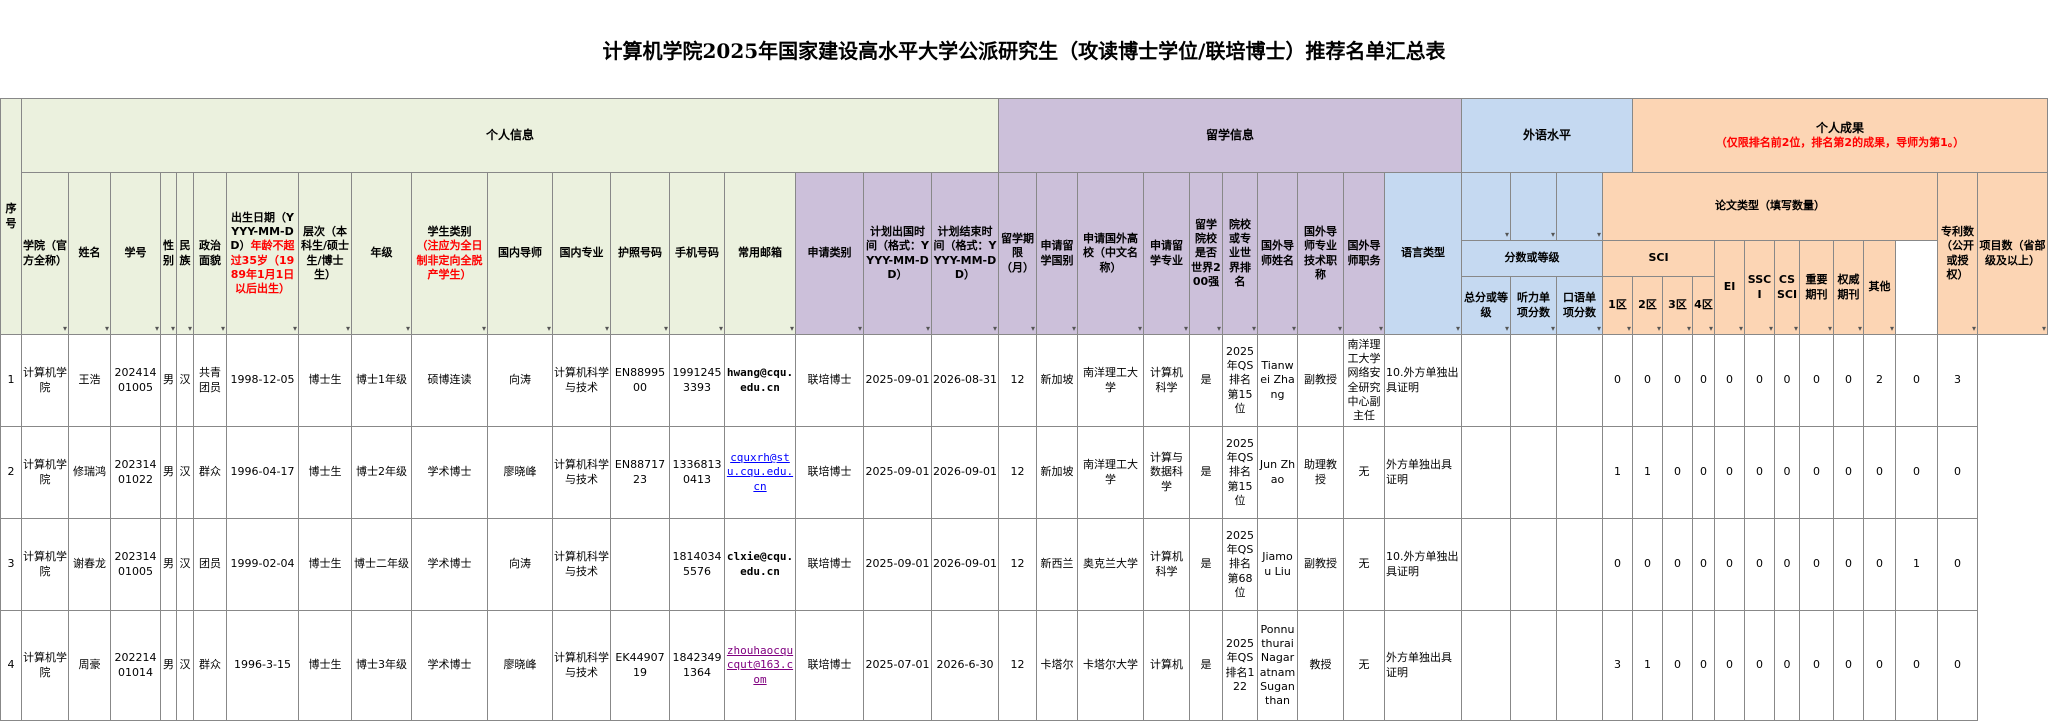  I want to click on cell-foreign-position: 无, so click(1364, 564).